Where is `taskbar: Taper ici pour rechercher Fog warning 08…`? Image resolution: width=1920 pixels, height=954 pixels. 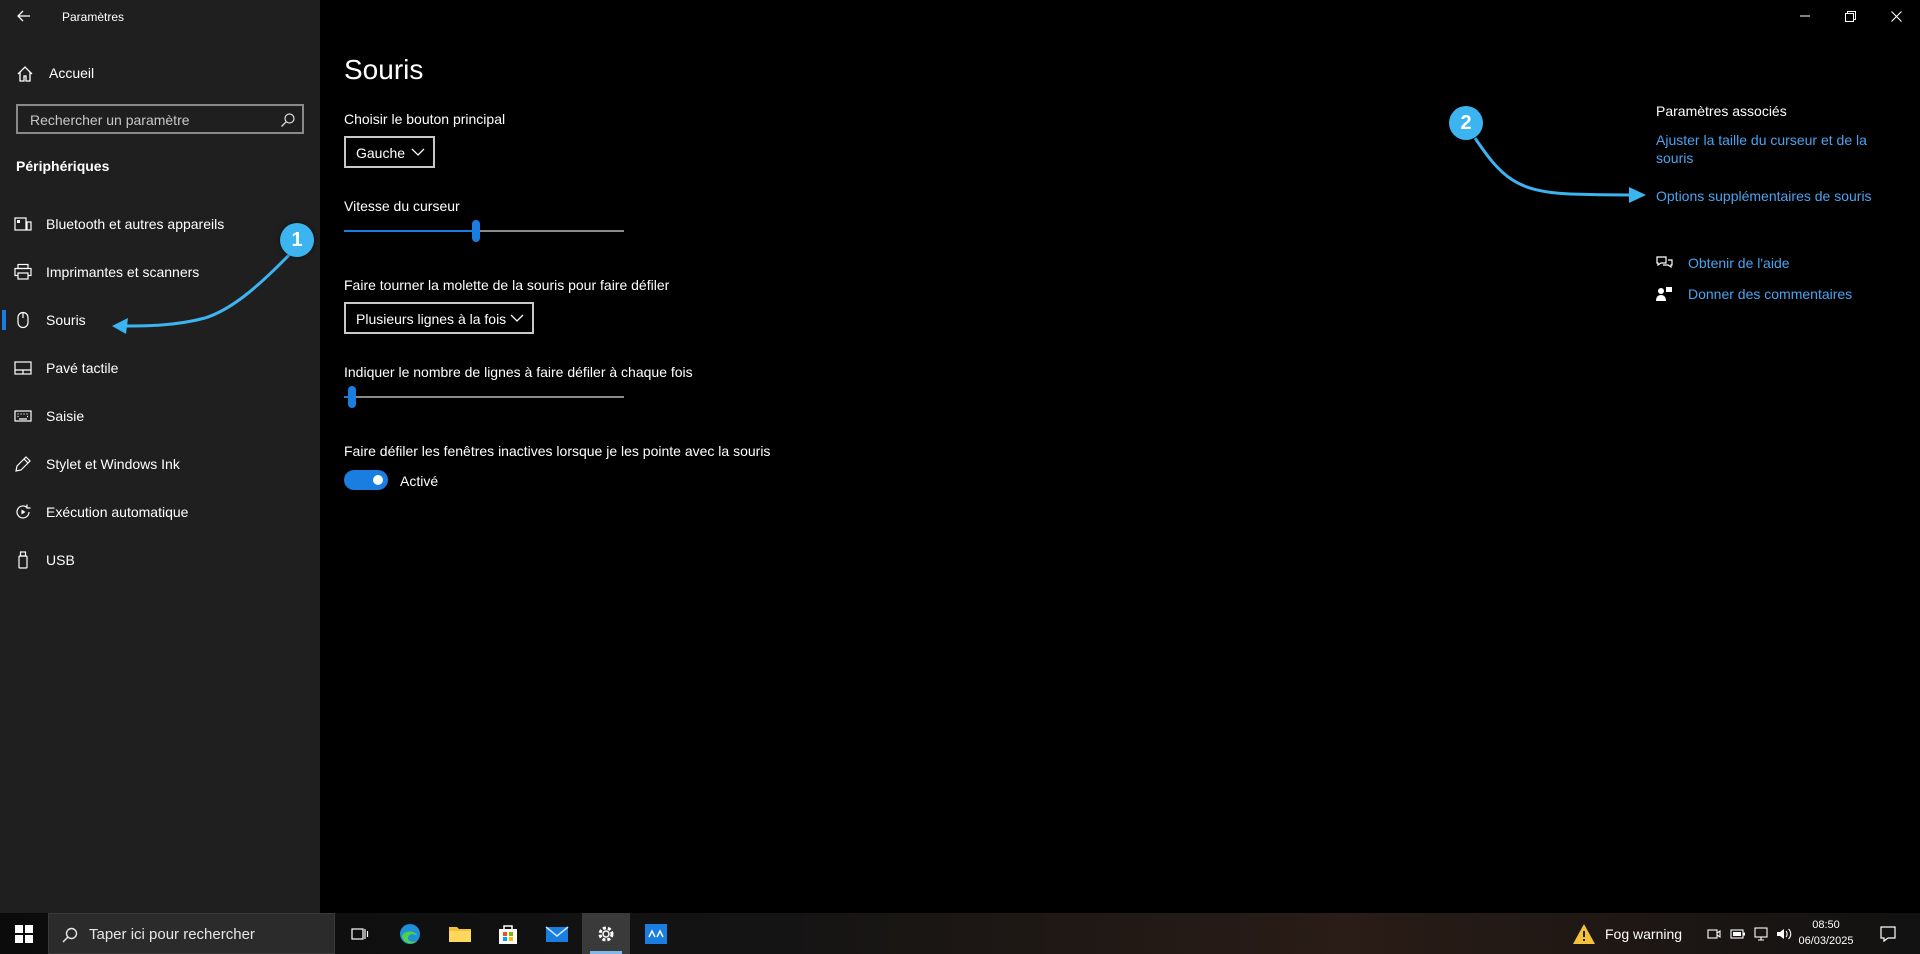 taskbar: Taper ici pour rechercher Fog warning 08… is located at coordinates (960, 933).